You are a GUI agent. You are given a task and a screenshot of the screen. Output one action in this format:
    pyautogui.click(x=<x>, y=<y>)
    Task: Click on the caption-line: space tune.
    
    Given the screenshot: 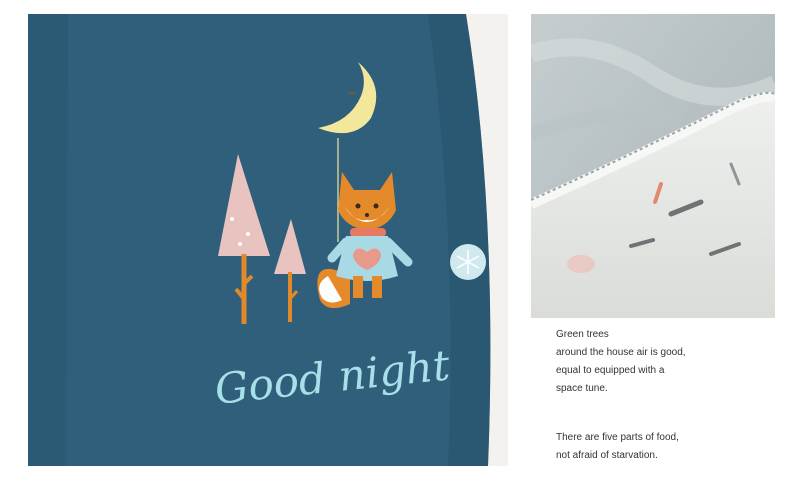 What is the action you would take?
    pyautogui.click(x=582, y=388)
    